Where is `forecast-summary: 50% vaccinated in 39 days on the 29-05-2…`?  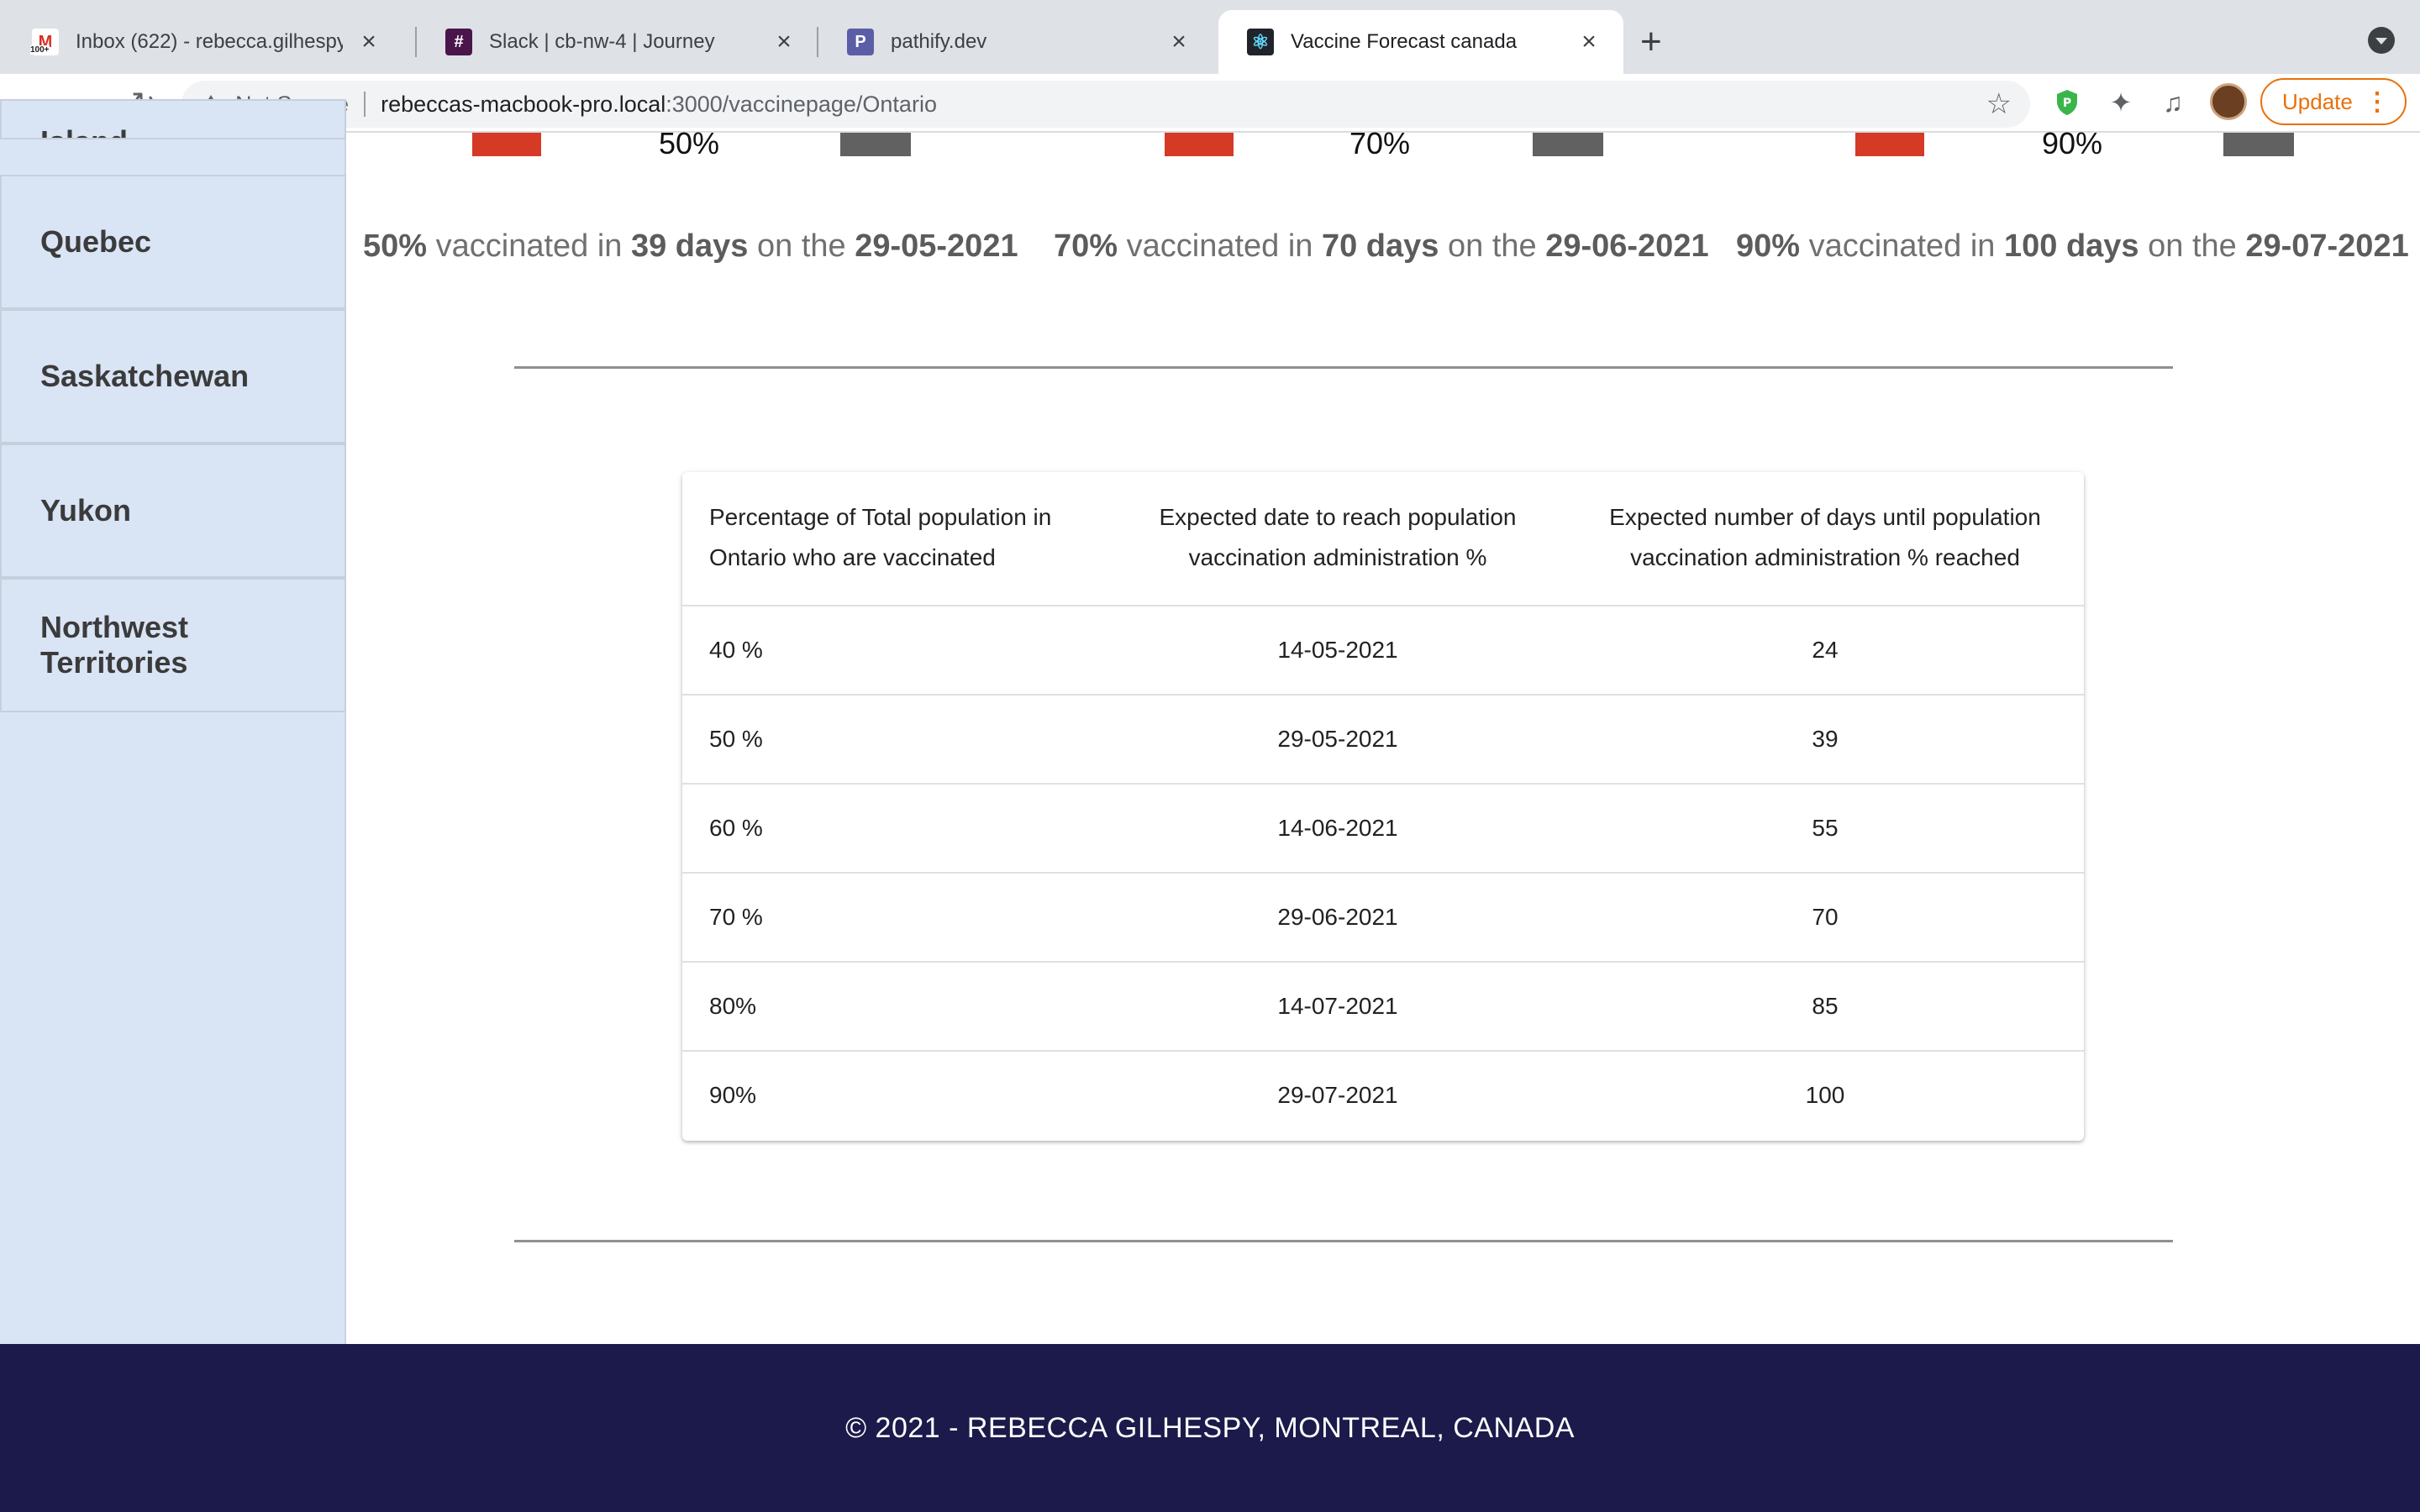 forecast-summary: 50% vaccinated in 39 days on the 29-05-2… is located at coordinates (690, 246).